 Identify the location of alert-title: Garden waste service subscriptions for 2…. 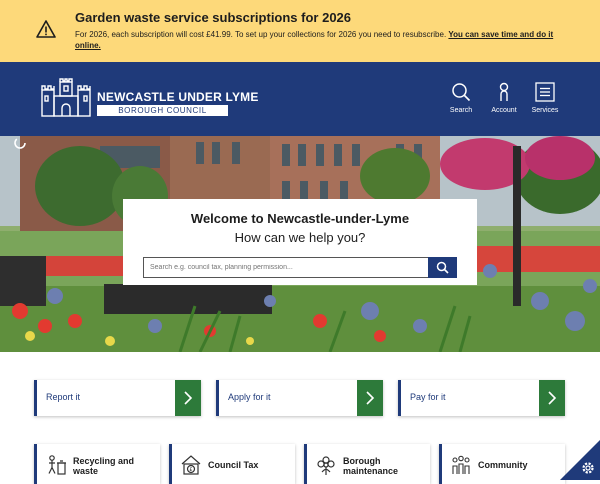
(213, 17).